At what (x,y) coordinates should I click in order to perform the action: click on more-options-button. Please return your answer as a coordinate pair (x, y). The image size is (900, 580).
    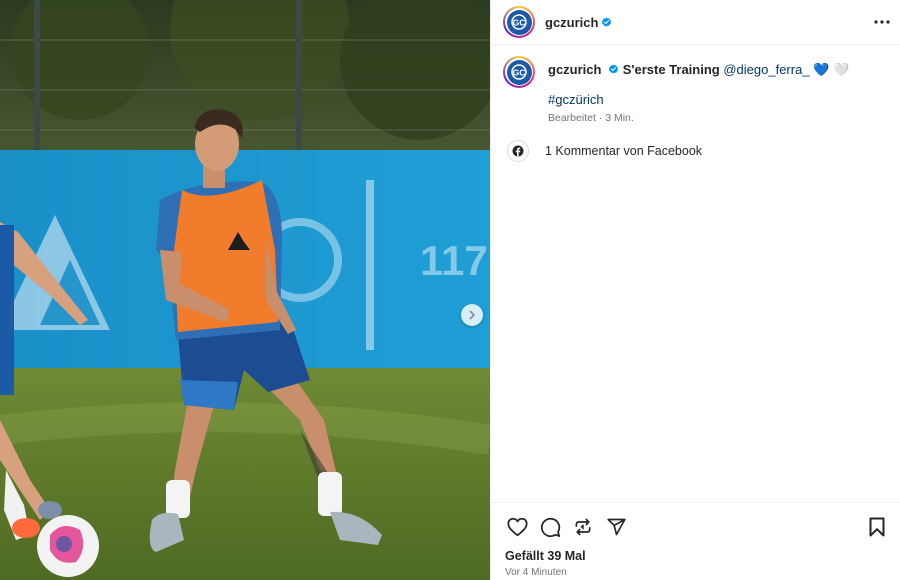
    Looking at the image, I should click on (882, 22).